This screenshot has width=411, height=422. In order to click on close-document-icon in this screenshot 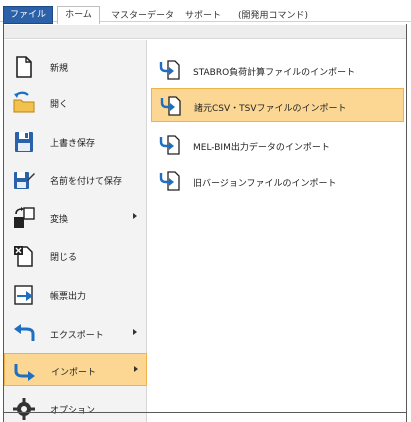, I will do `click(23, 256)`.